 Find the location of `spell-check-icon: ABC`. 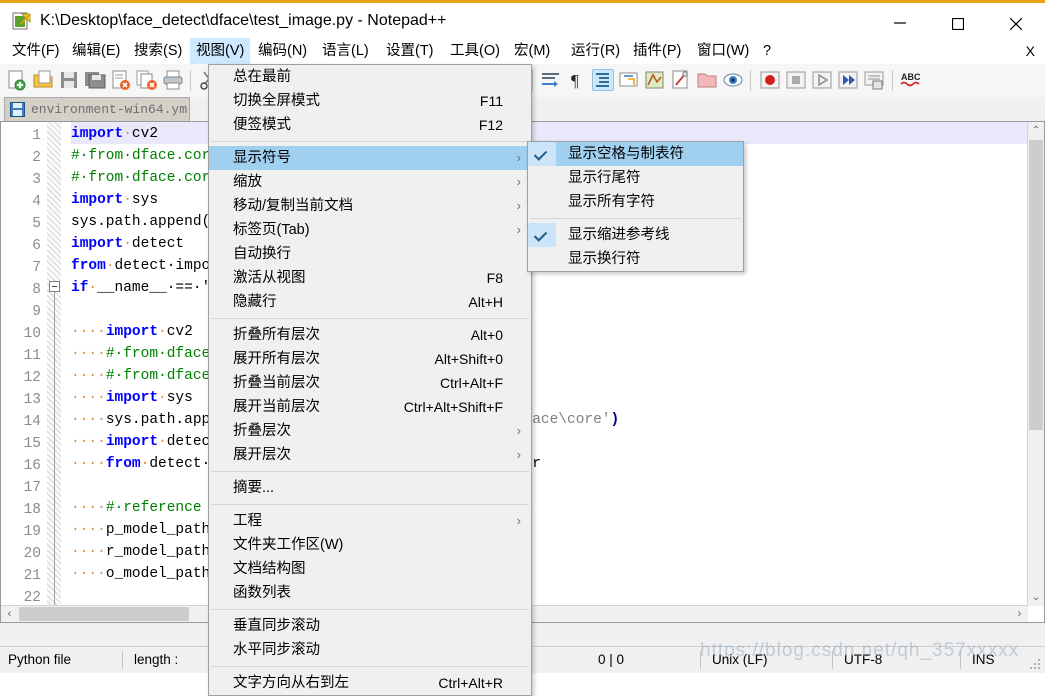

spell-check-icon: ABC is located at coordinates (911, 80).